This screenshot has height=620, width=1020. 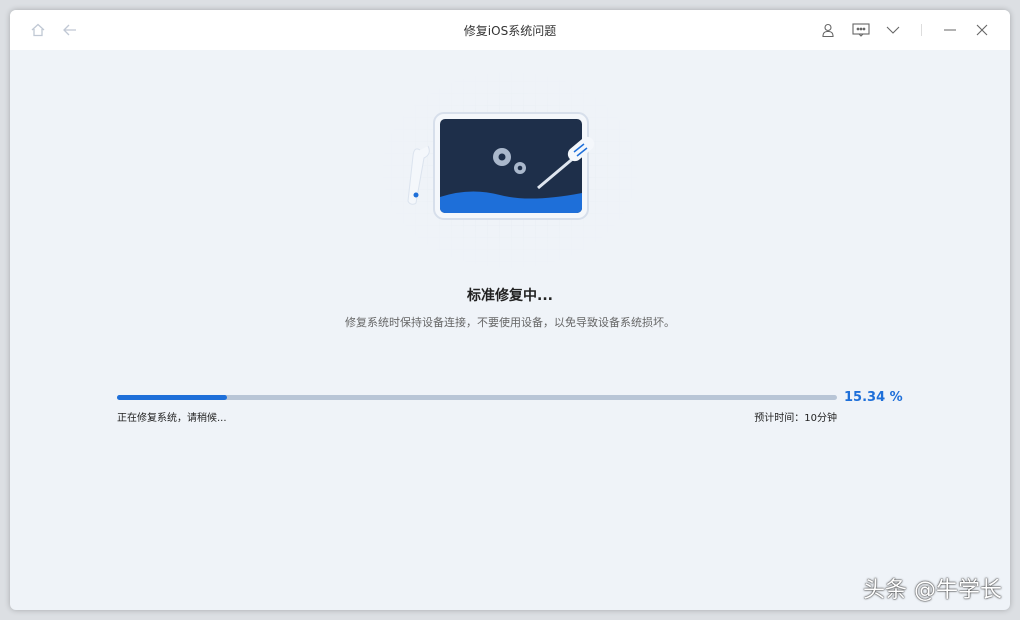 I want to click on divider, so click(x=921, y=30).